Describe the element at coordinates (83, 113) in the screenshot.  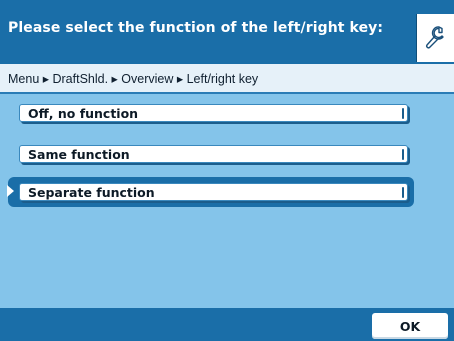
I see `option-label: Off, no function` at that location.